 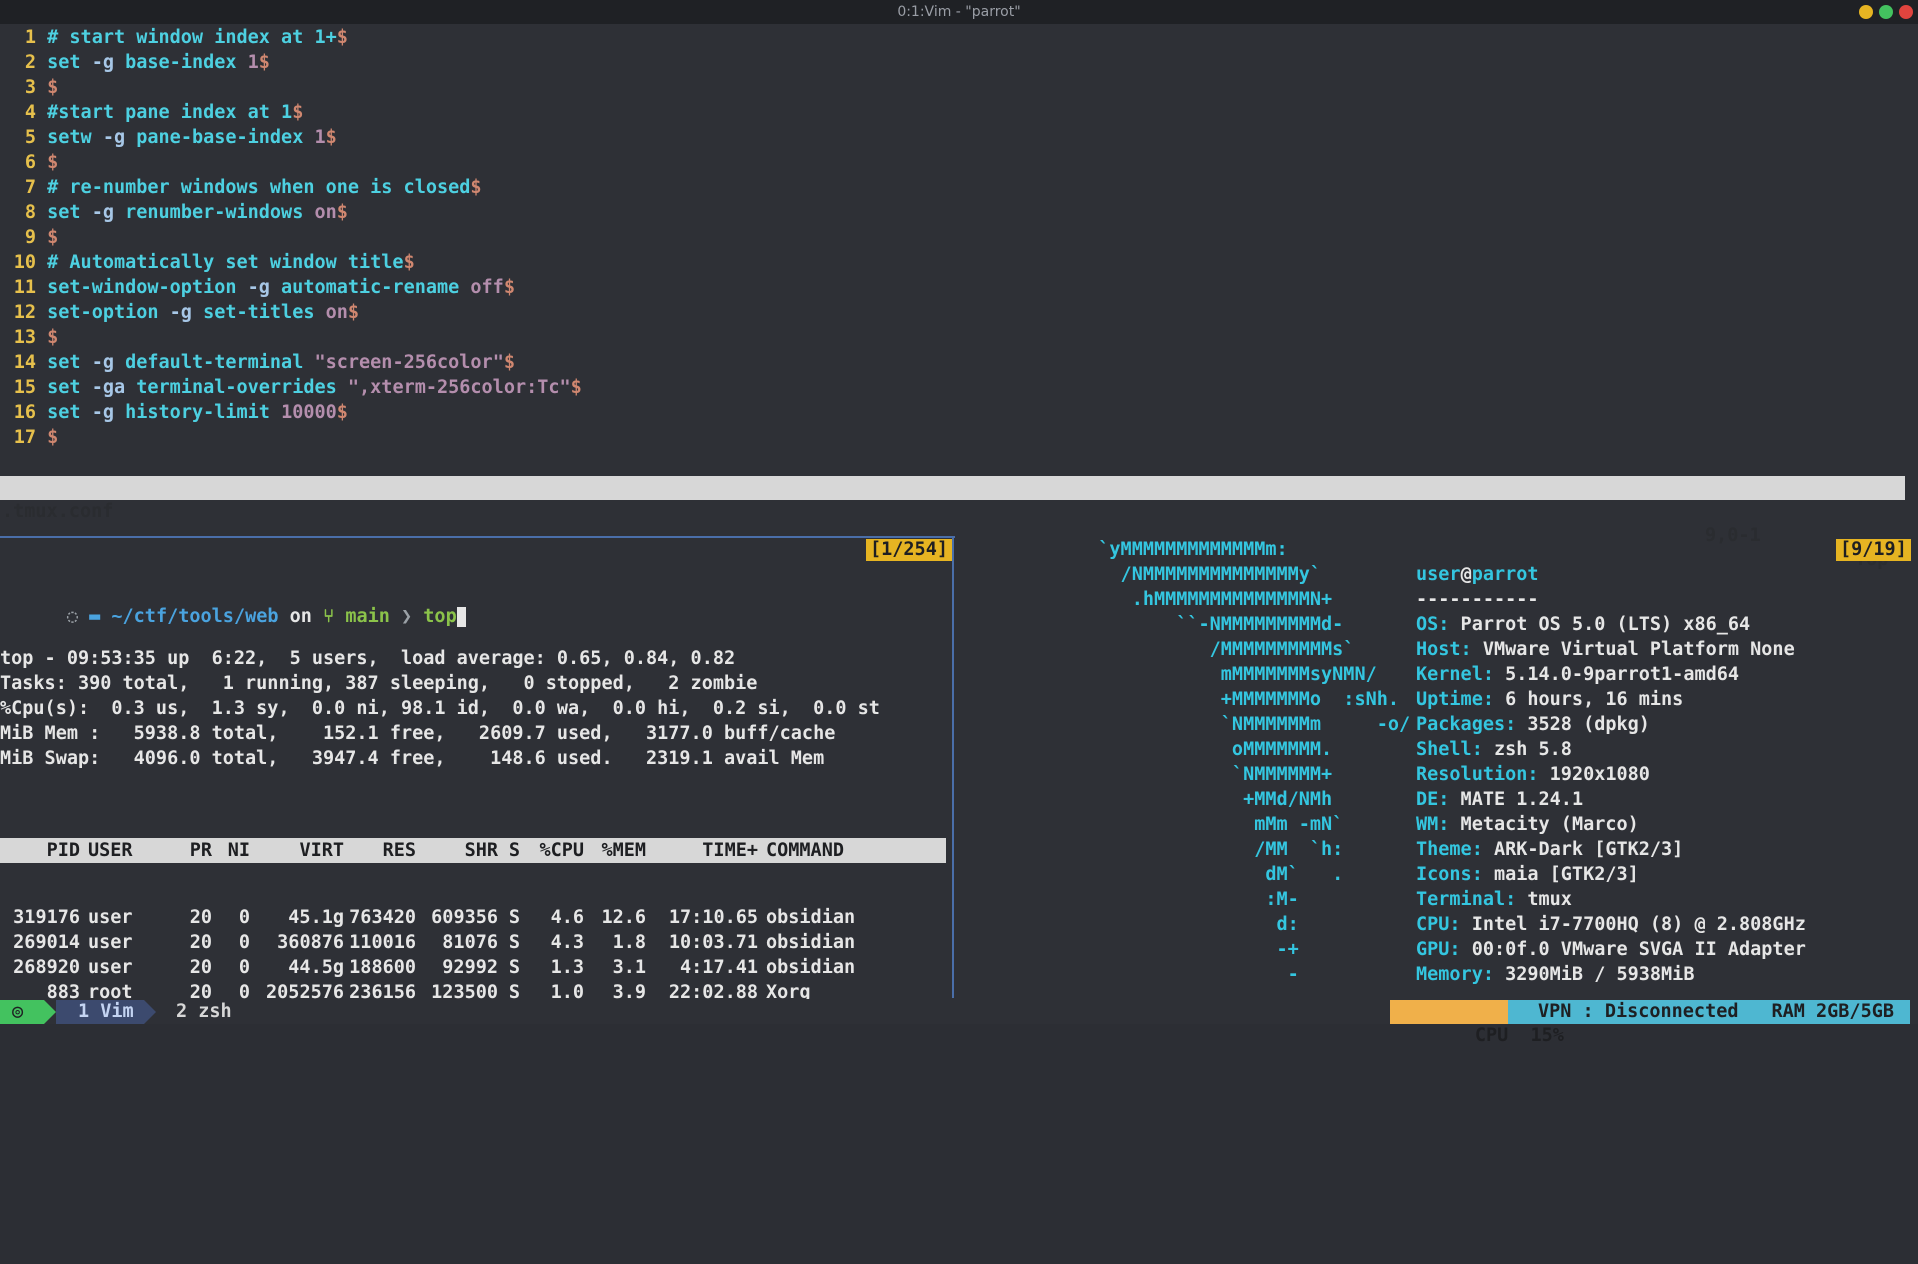 What do you see at coordinates (1444, 649) in the screenshot?
I see `info-label: Host:` at bounding box center [1444, 649].